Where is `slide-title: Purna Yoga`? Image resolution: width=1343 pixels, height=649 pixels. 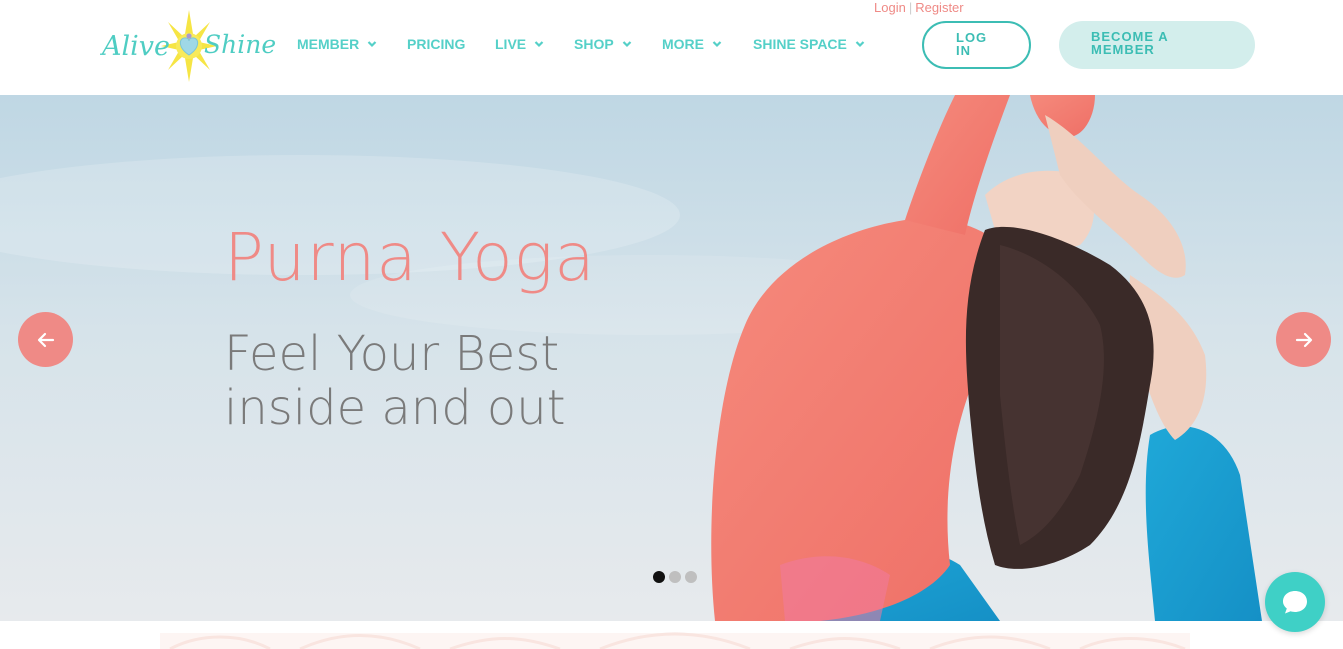
slide-title: Purna Yoga is located at coordinates (410, 257).